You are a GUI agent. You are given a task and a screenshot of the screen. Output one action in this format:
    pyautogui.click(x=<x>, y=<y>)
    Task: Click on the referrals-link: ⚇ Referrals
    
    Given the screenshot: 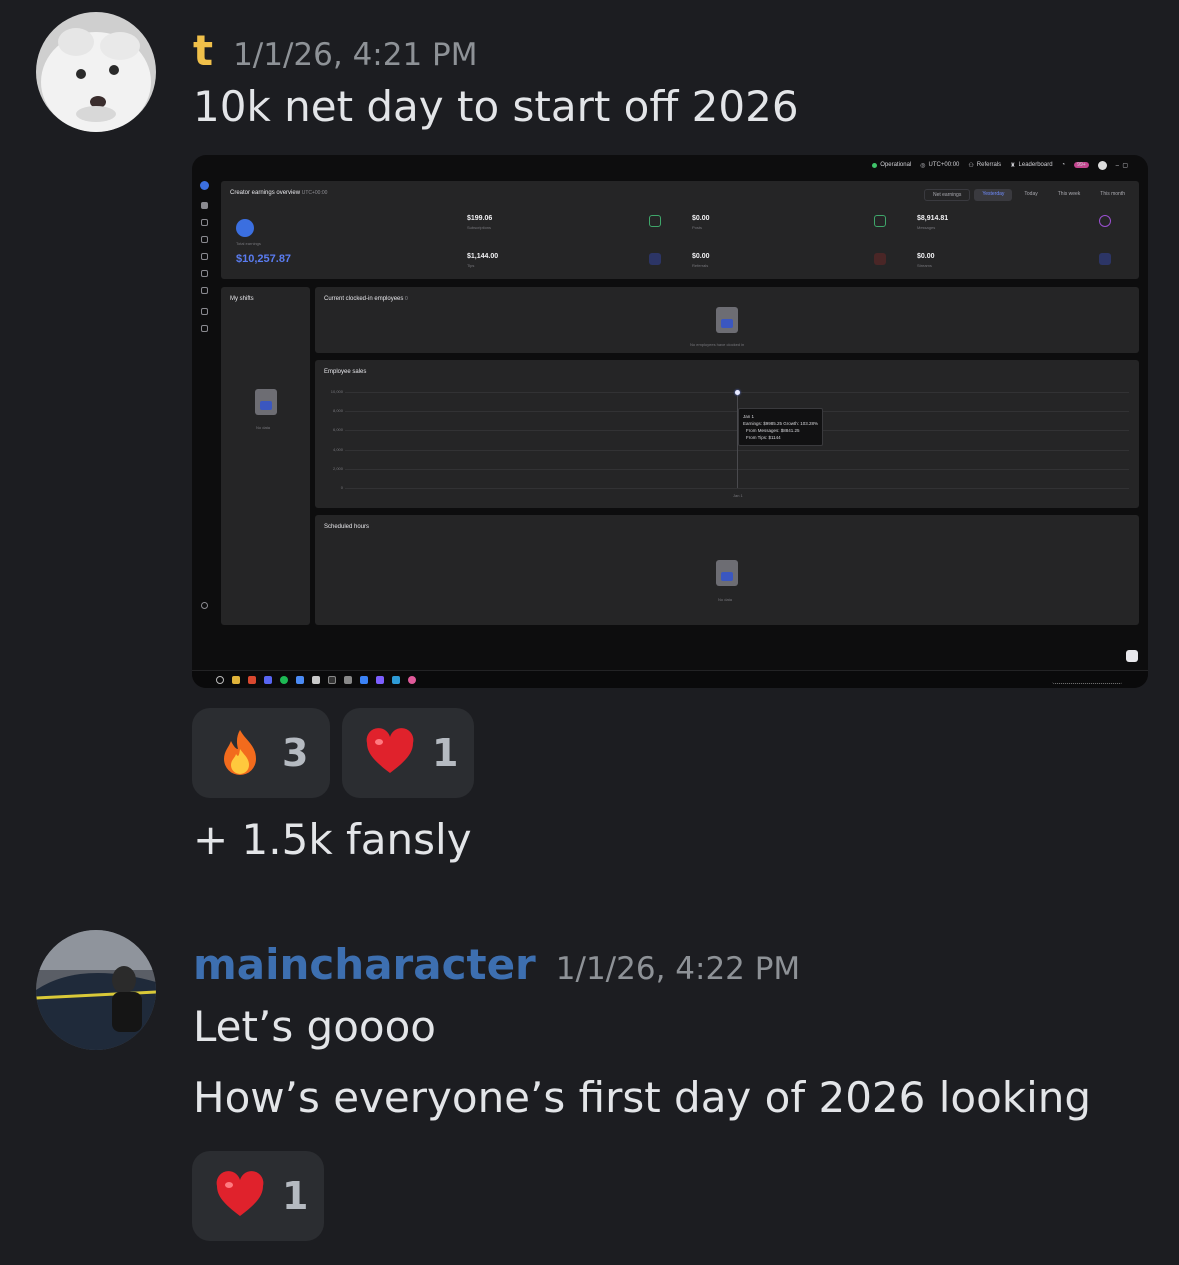 What is the action you would take?
    pyautogui.click(x=984, y=165)
    